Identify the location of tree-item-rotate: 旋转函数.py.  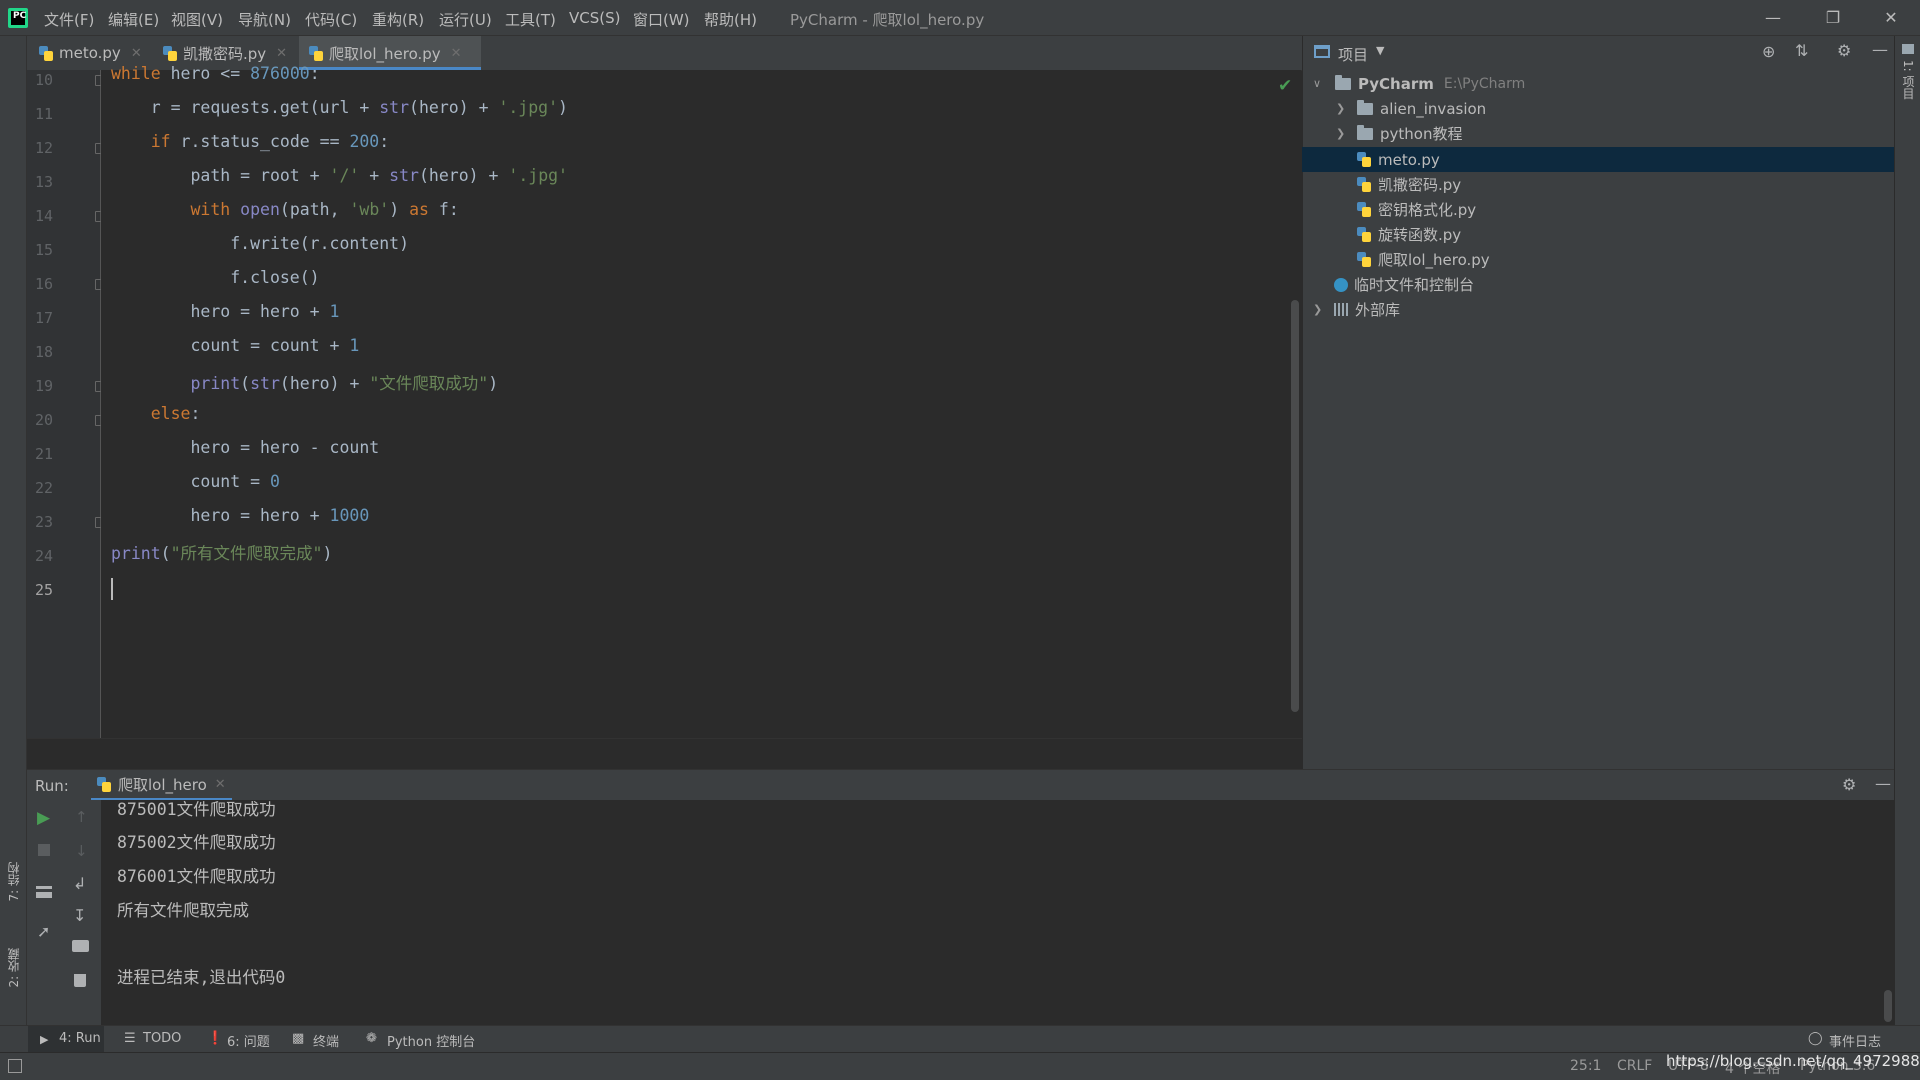
(1409, 234).